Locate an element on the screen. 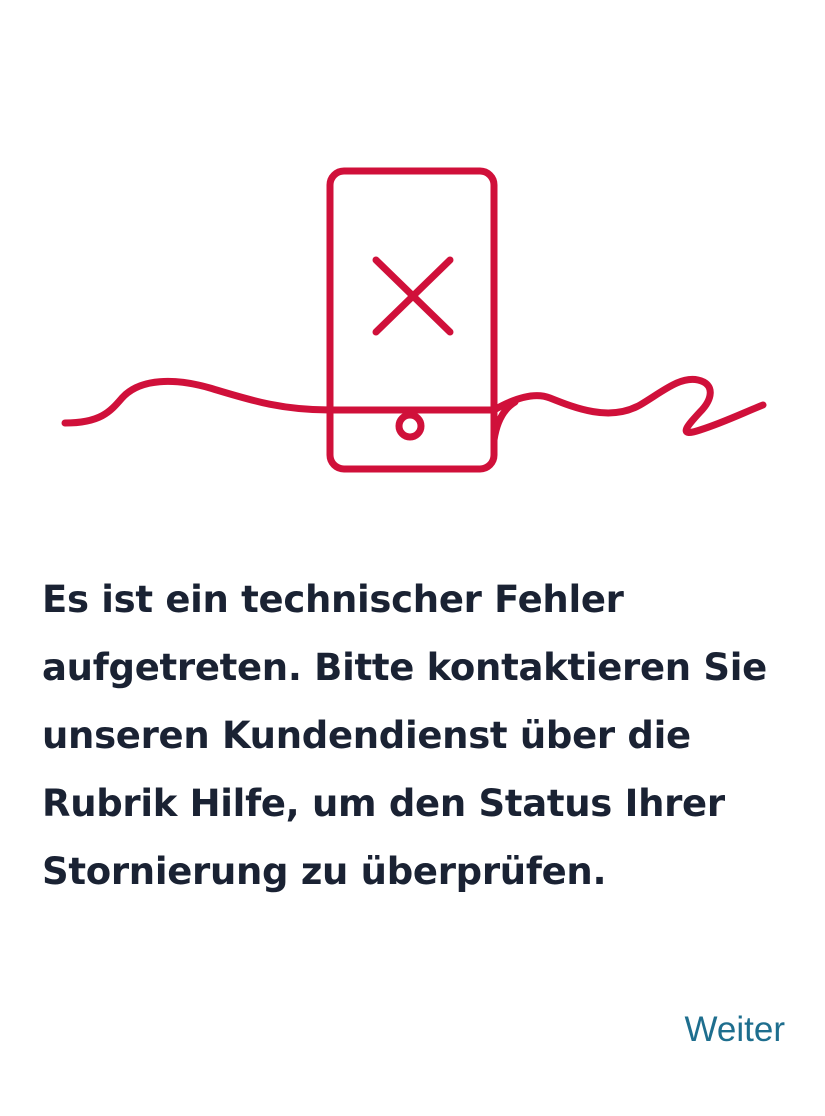 This screenshot has width=825, height=1116. phone-outline is located at coordinates (412, 320).